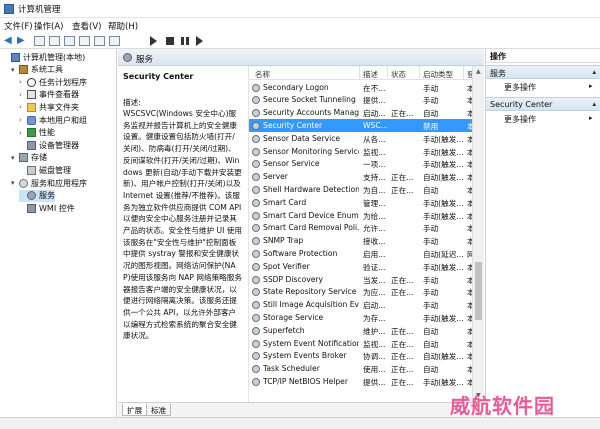 Image resolution: width=600 pixels, height=429 pixels. What do you see at coordinates (23, 183) in the screenshot?
I see `services-apps-icon` at bounding box center [23, 183].